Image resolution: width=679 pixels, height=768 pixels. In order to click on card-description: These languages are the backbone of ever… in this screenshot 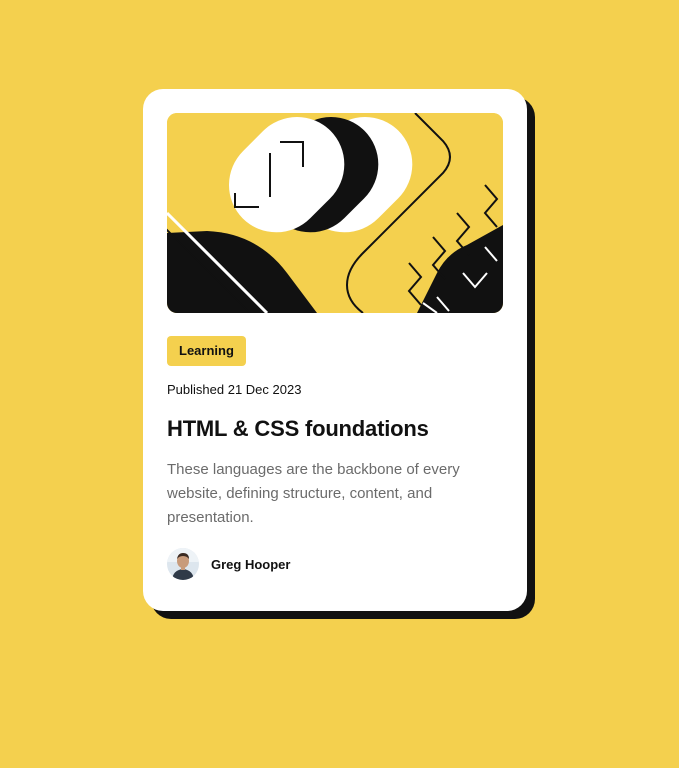, I will do `click(313, 493)`.